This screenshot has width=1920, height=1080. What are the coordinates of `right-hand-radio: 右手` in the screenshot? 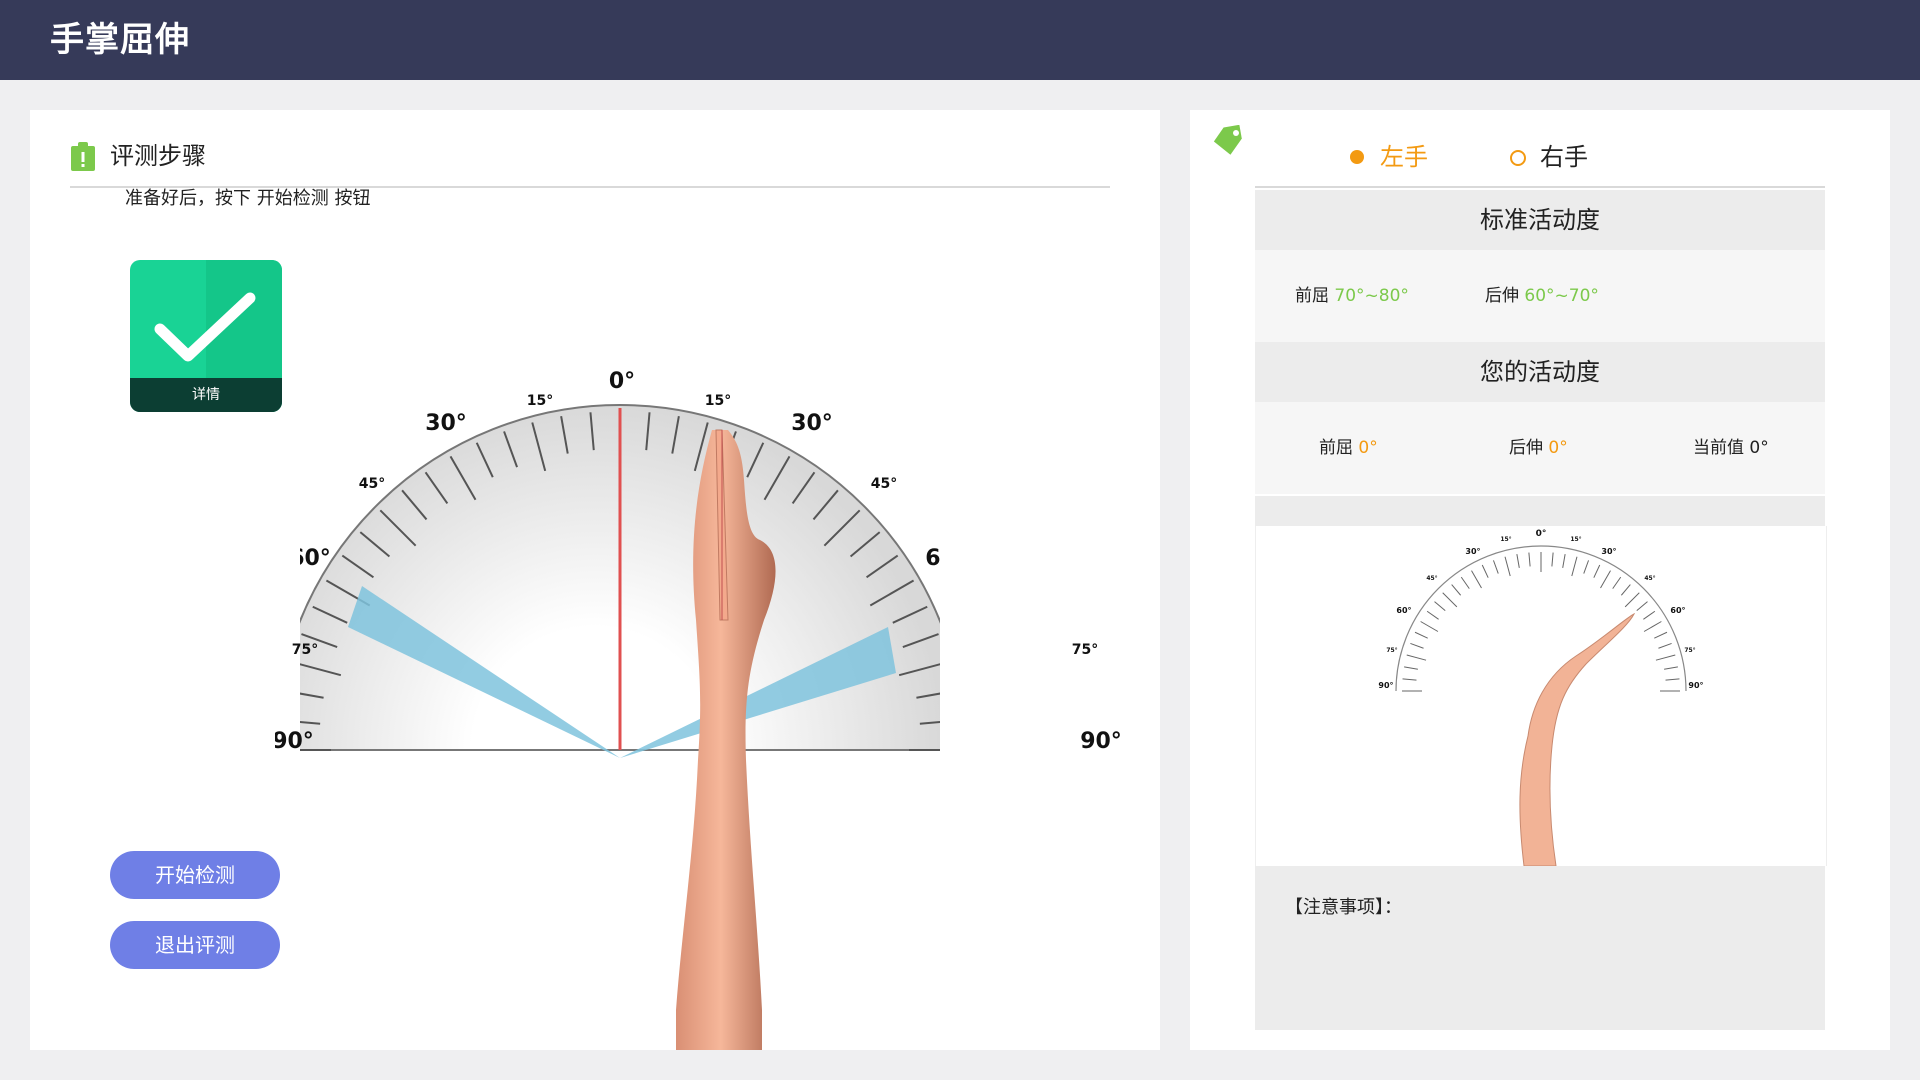 It's located at (1565, 157).